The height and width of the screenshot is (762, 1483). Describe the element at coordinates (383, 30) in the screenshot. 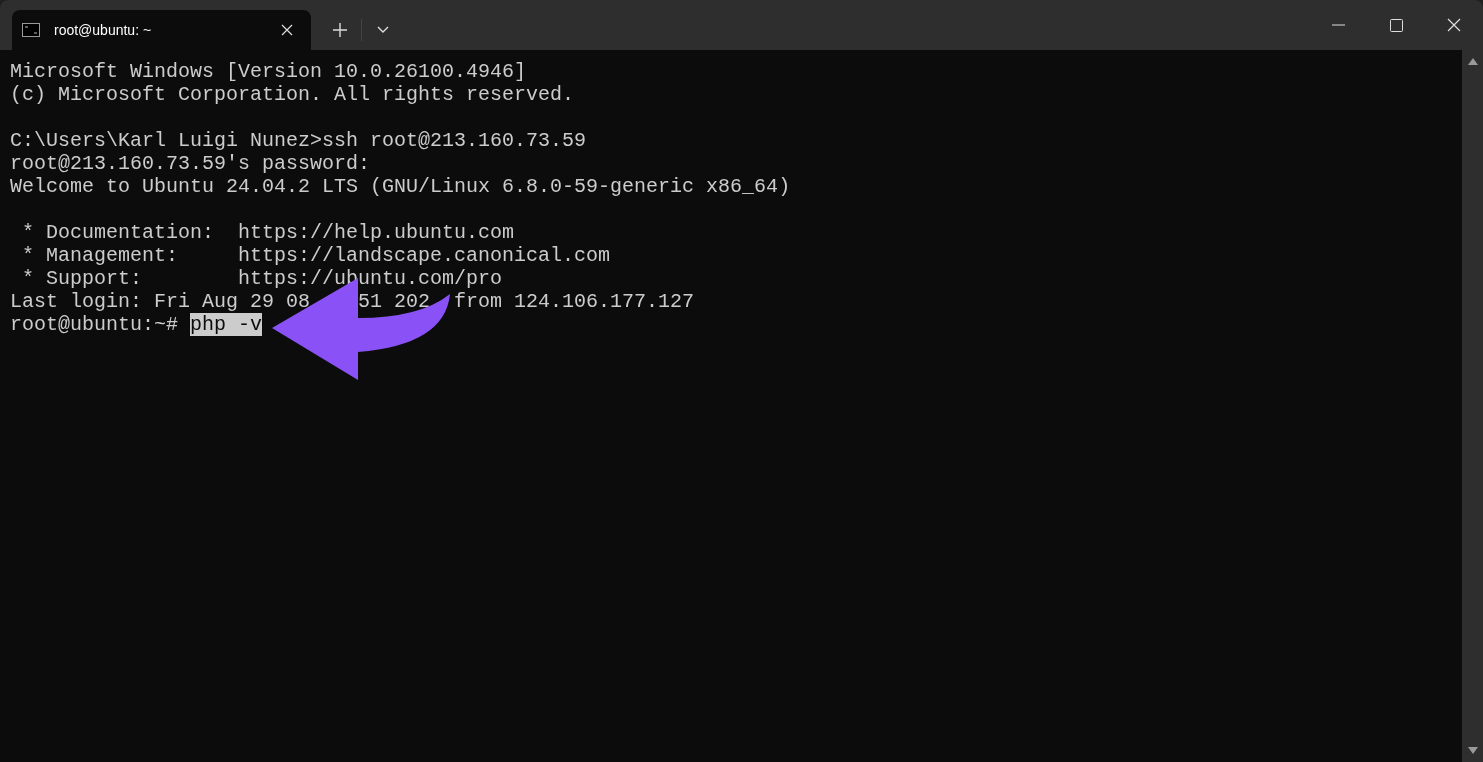

I see `chevron-down-icon` at that location.